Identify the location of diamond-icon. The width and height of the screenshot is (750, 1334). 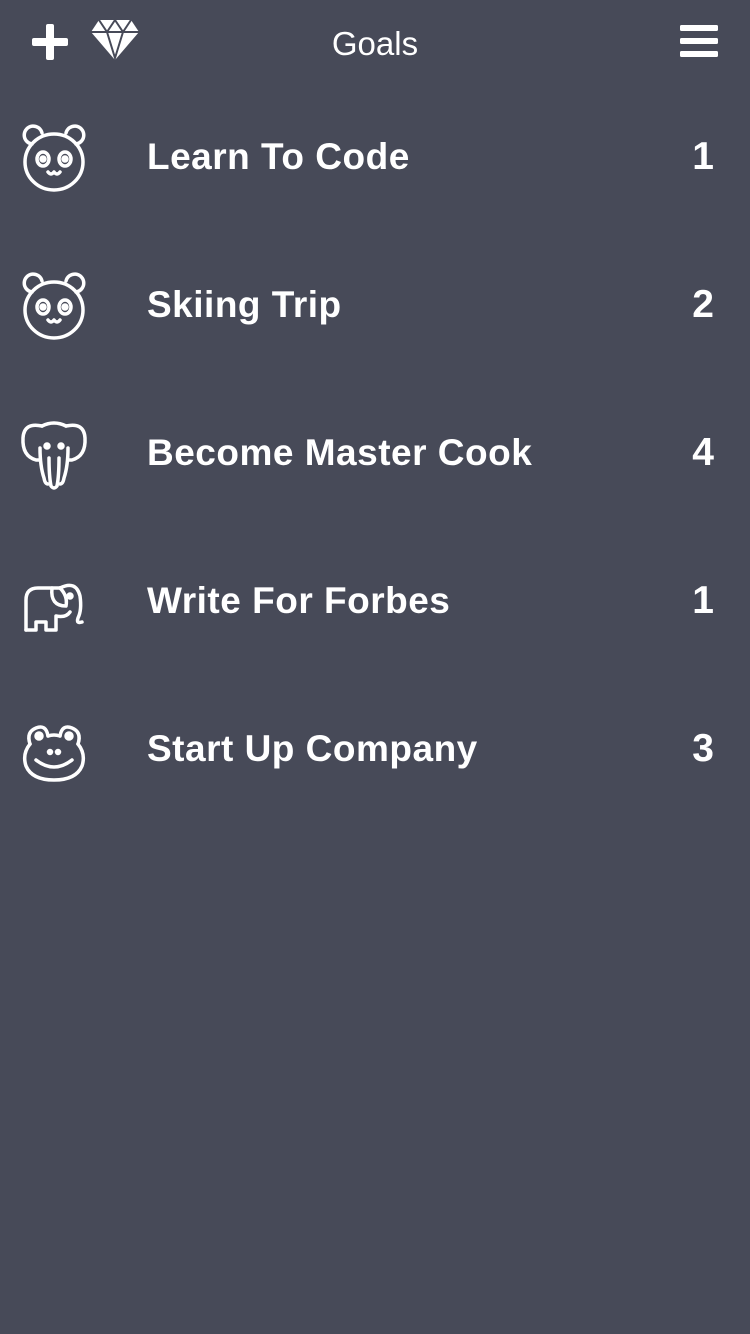
(115, 40).